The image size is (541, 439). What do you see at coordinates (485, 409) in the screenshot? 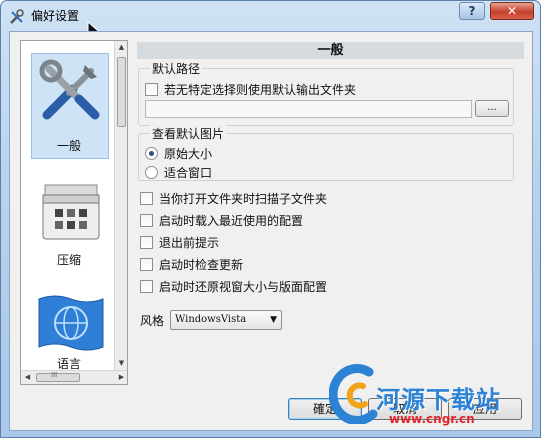
I see `apply-button: 应用` at bounding box center [485, 409].